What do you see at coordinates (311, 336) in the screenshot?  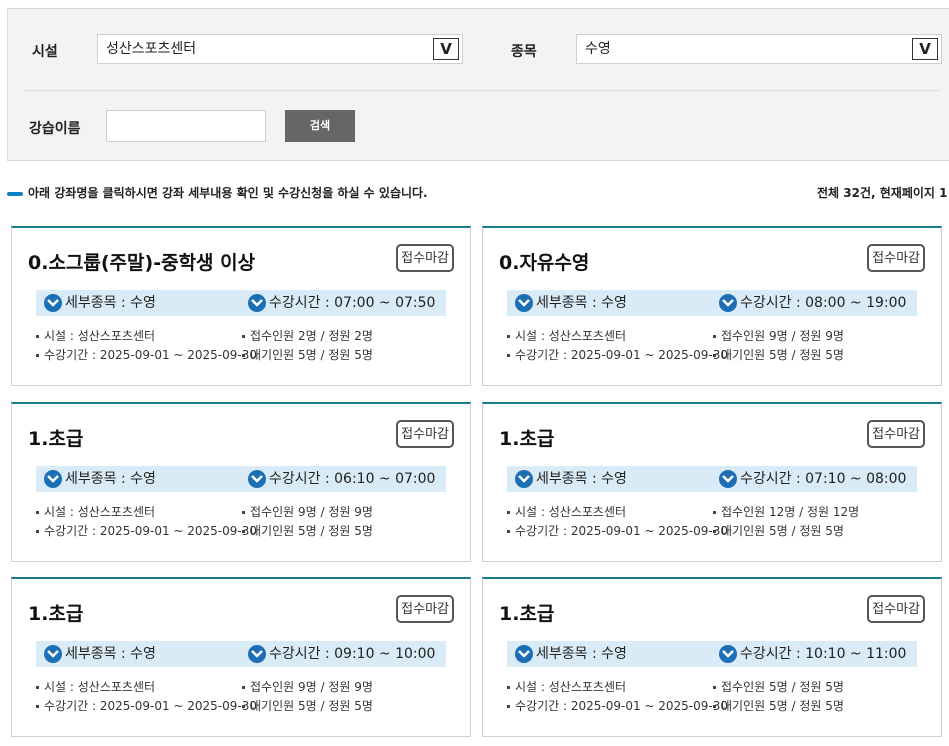 I see `enrolled-value: 접수인원 2명 / 정원 2명` at bounding box center [311, 336].